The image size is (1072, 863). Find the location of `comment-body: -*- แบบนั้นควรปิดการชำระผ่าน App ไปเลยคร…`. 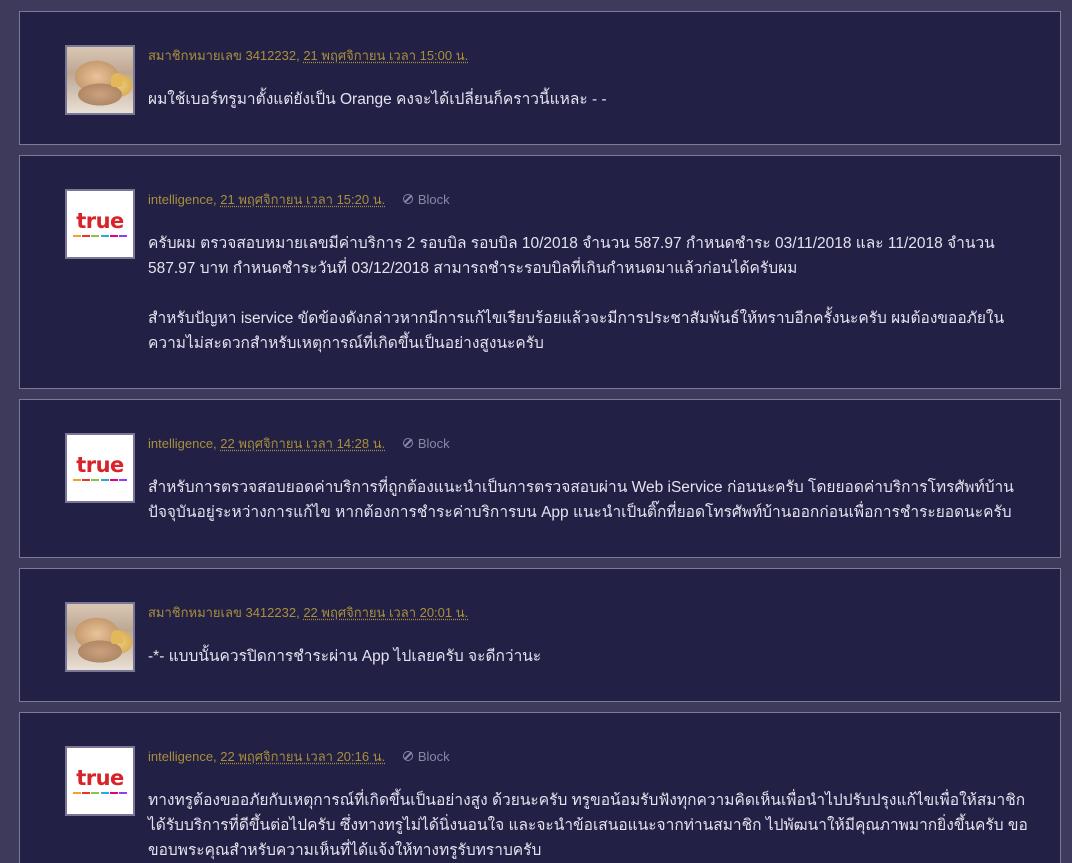

comment-body: -*- แบบนั้นควรปิดการชำระผ่าน App ไปเลยคร… is located at coordinates (588, 656).